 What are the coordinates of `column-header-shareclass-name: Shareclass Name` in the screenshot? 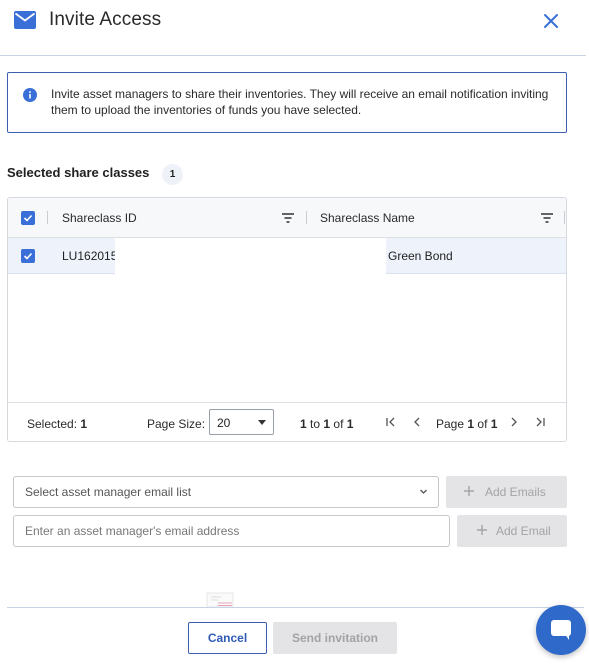 It's located at (367, 218).